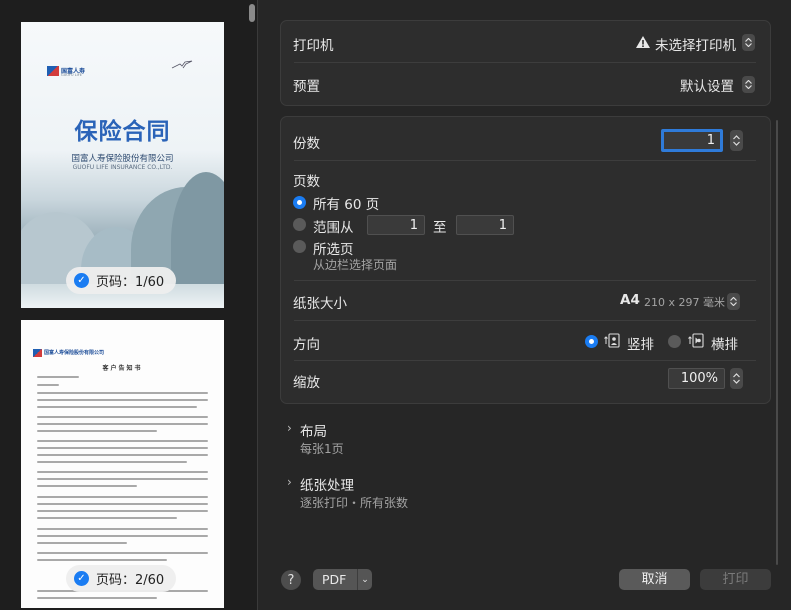  I want to click on scale-field, so click(696, 378).